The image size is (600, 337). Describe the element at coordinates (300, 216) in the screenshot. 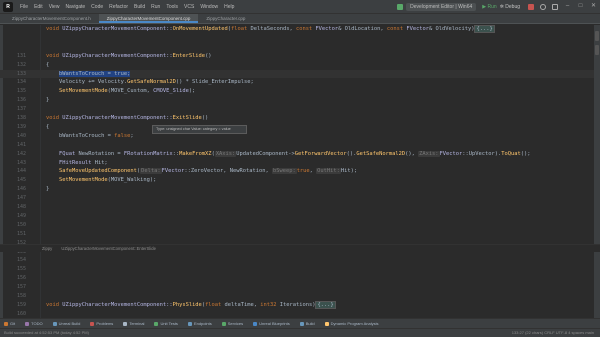

I see `code-line: 149` at that location.